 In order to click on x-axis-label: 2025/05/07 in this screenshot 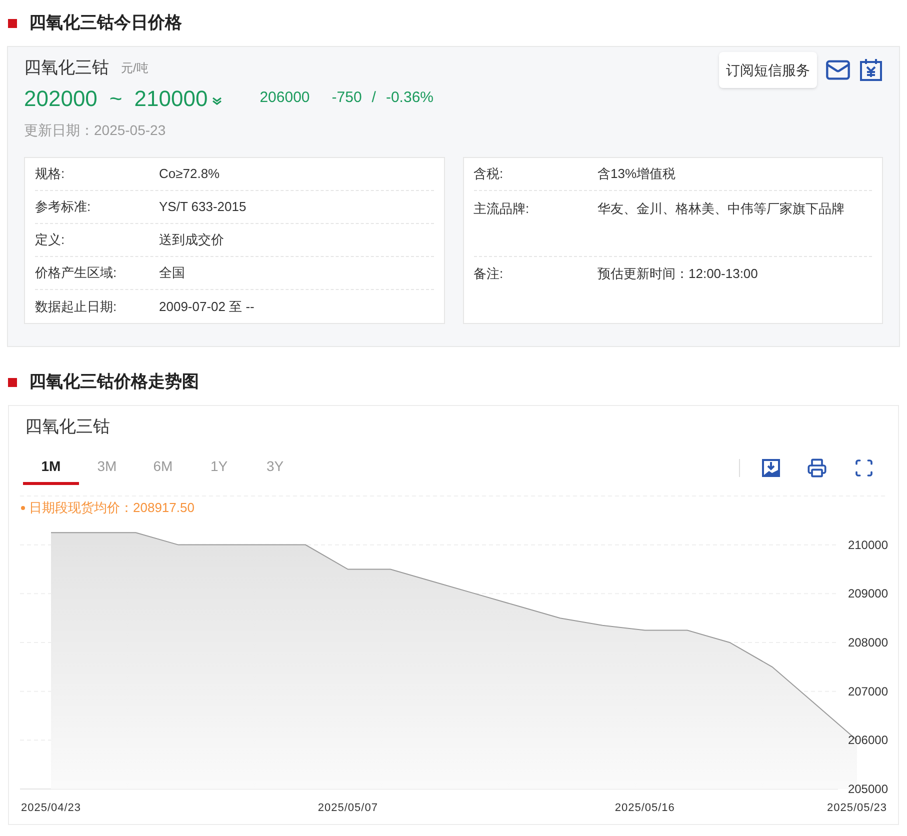, I will do `click(348, 808)`.